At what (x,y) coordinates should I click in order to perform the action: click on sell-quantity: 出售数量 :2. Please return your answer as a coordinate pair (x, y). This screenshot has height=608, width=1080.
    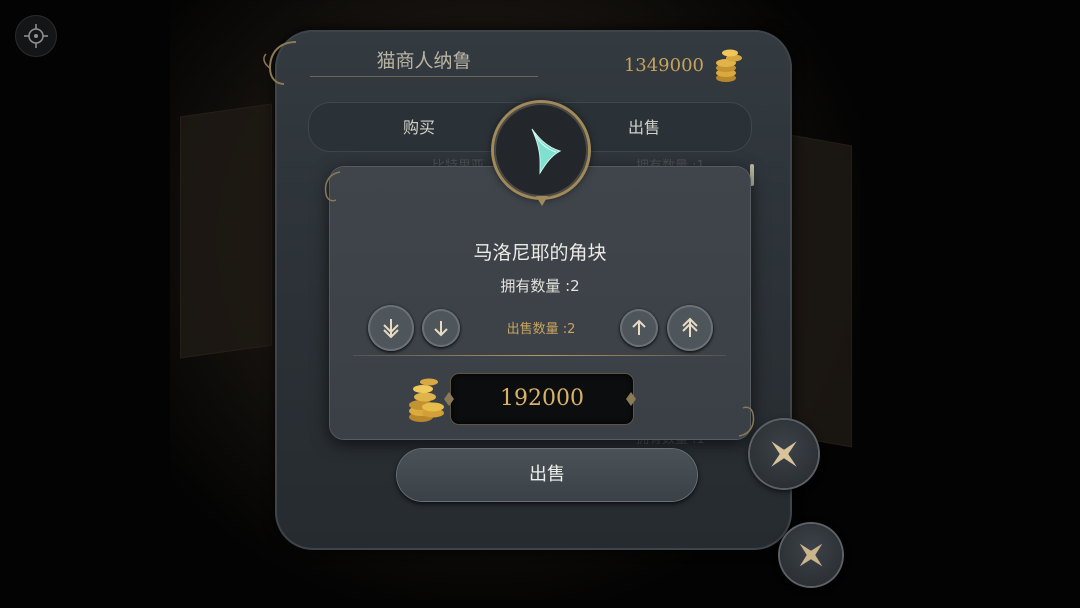
    Looking at the image, I should click on (541, 329).